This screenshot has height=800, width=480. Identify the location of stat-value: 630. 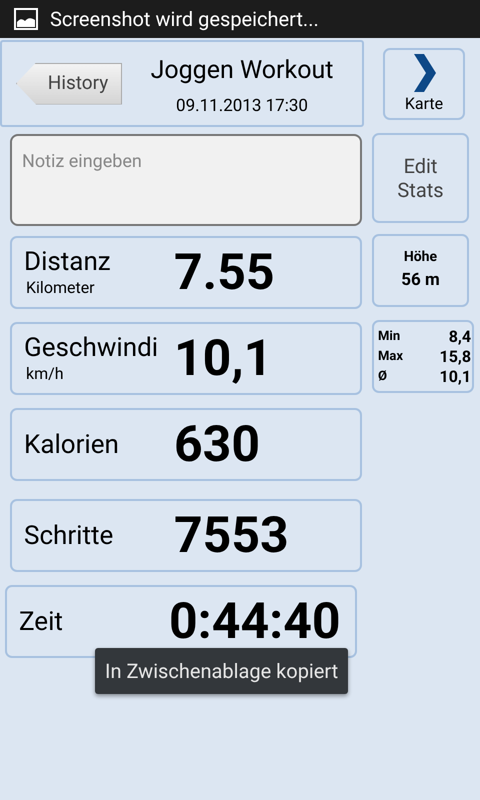
(217, 445).